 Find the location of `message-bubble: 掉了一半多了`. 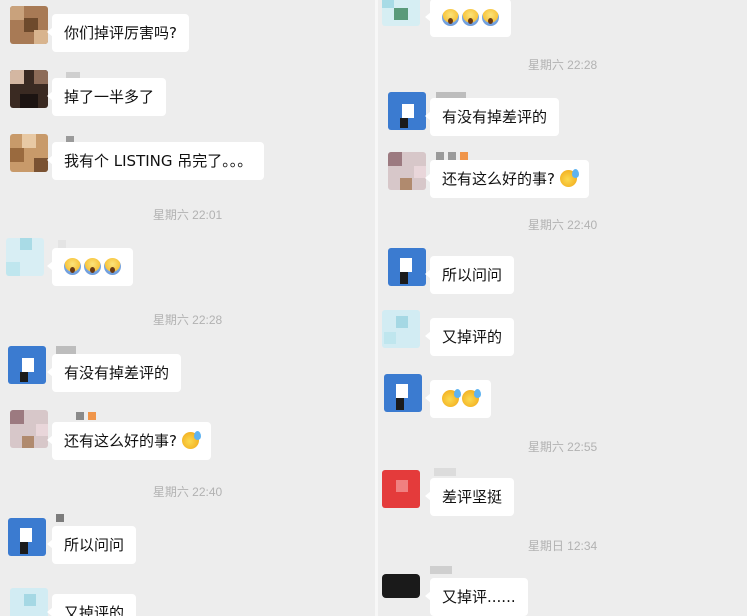

message-bubble: 掉了一半多了 is located at coordinates (106, 97).